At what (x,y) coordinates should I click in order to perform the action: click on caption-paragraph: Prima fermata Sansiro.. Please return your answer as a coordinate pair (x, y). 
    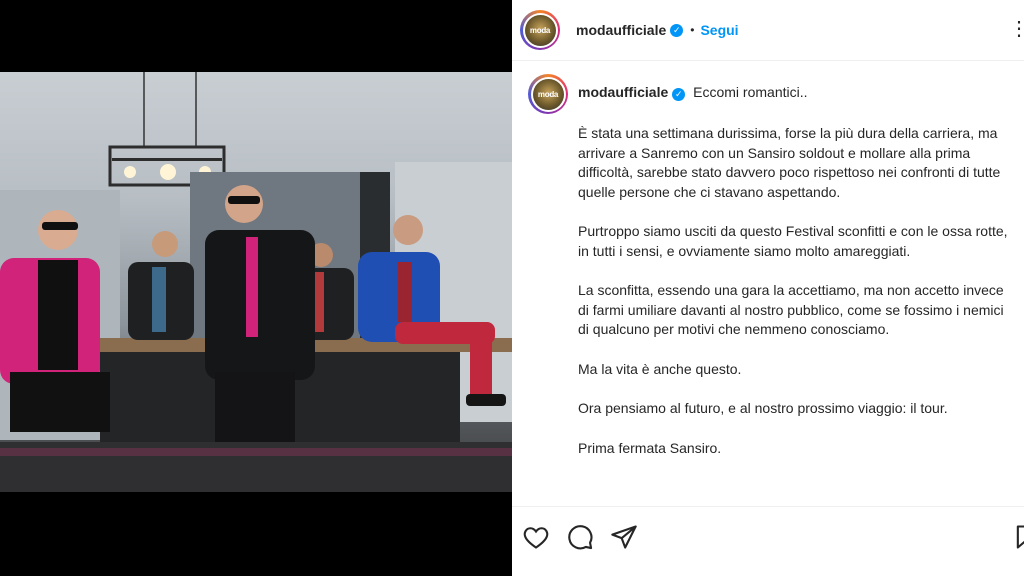
    Looking at the image, I should click on (650, 447).